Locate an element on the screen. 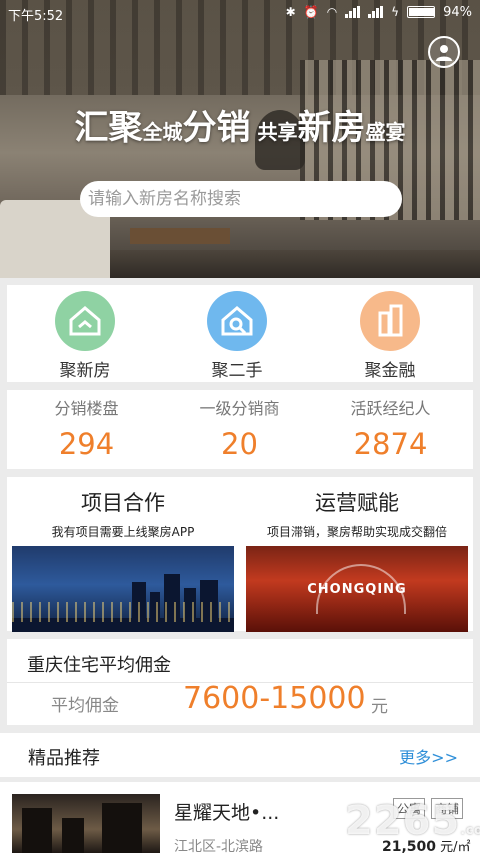 Image resolution: width=480 pixels, height=853 pixels. promo-project-cooperation: 项目合作 我有项目需要上线聚房APP is located at coordinates (123, 559).